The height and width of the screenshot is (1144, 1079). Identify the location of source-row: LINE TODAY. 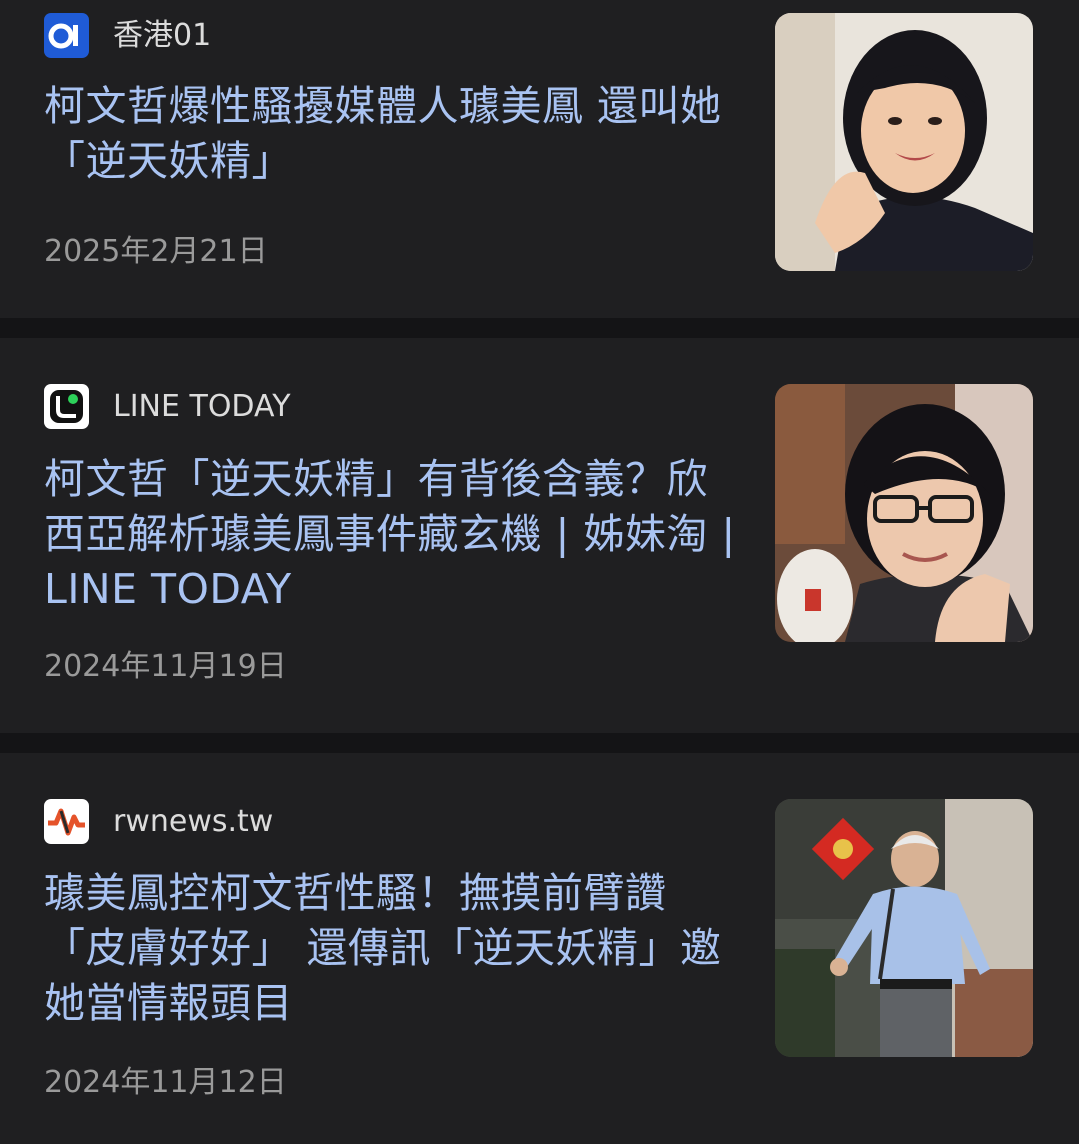
(167, 406).